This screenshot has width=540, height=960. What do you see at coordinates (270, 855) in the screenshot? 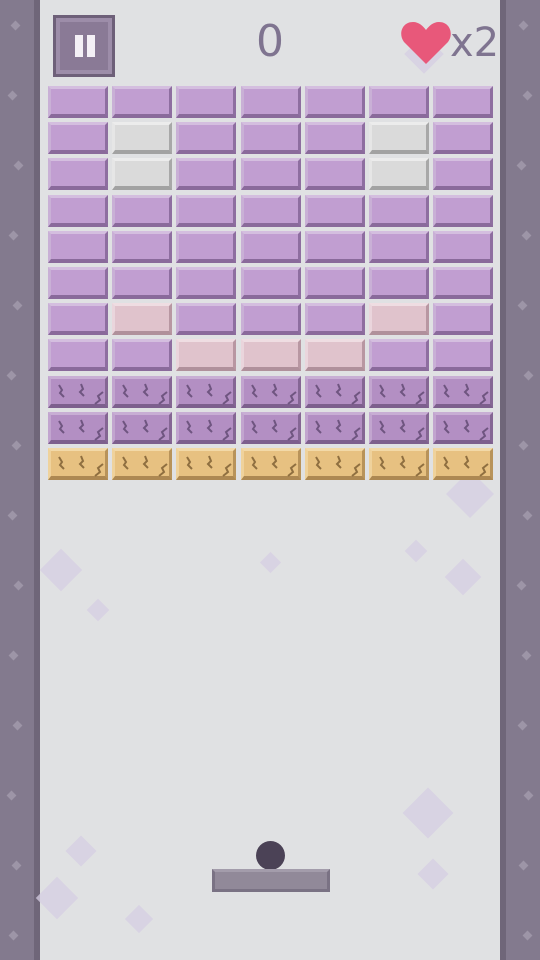
I see `ball` at bounding box center [270, 855].